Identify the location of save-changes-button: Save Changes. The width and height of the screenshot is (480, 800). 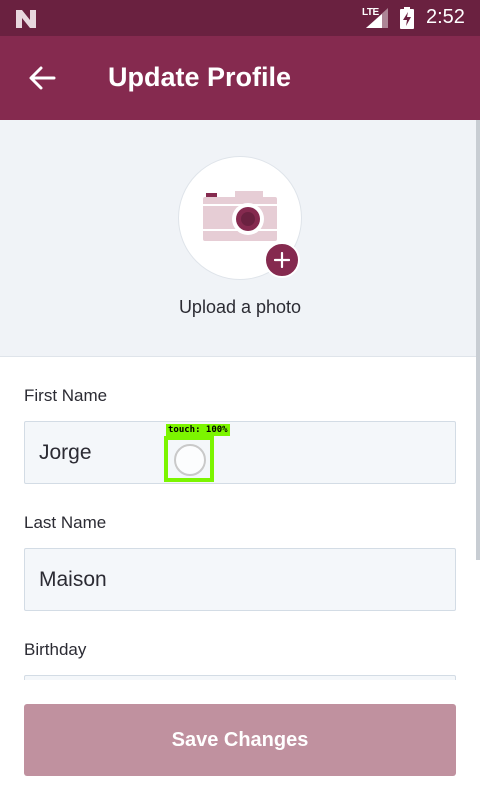
(240, 740).